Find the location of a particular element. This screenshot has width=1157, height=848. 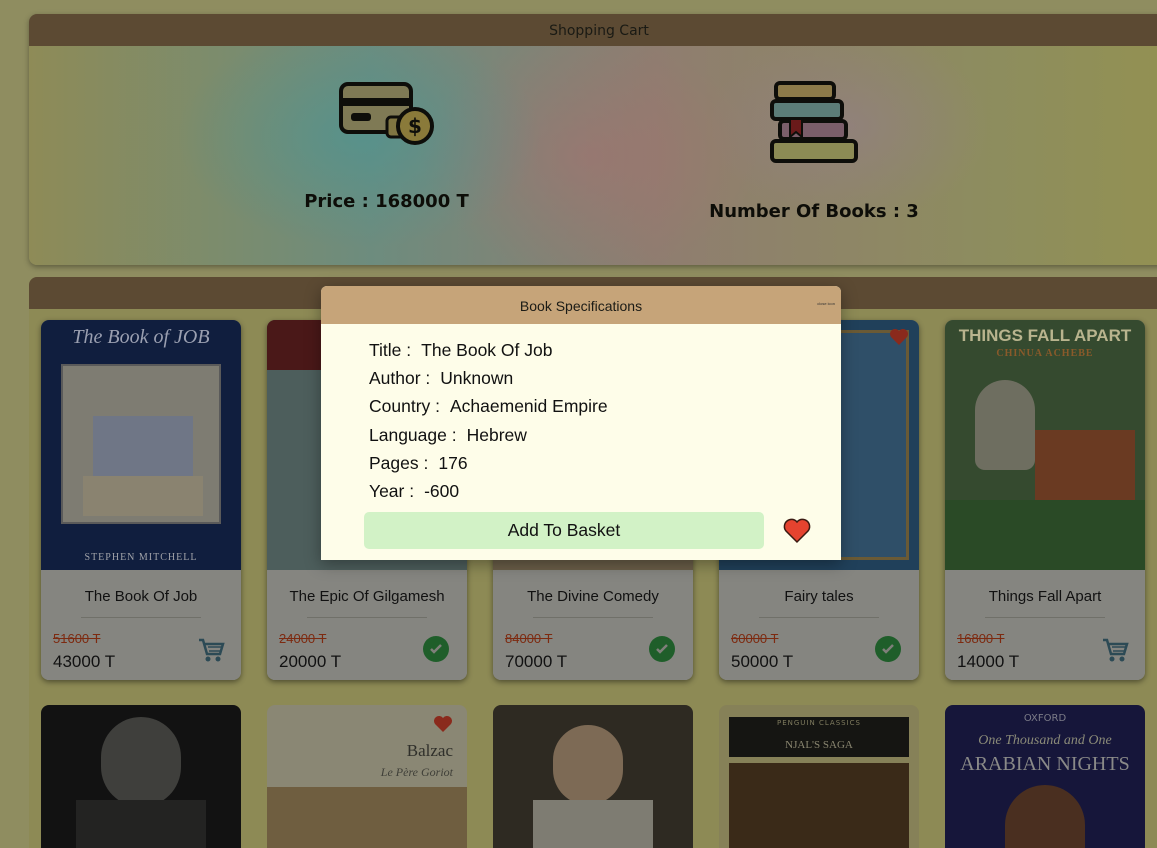

cover-title: THINGS FALL APART is located at coordinates (1045, 335).